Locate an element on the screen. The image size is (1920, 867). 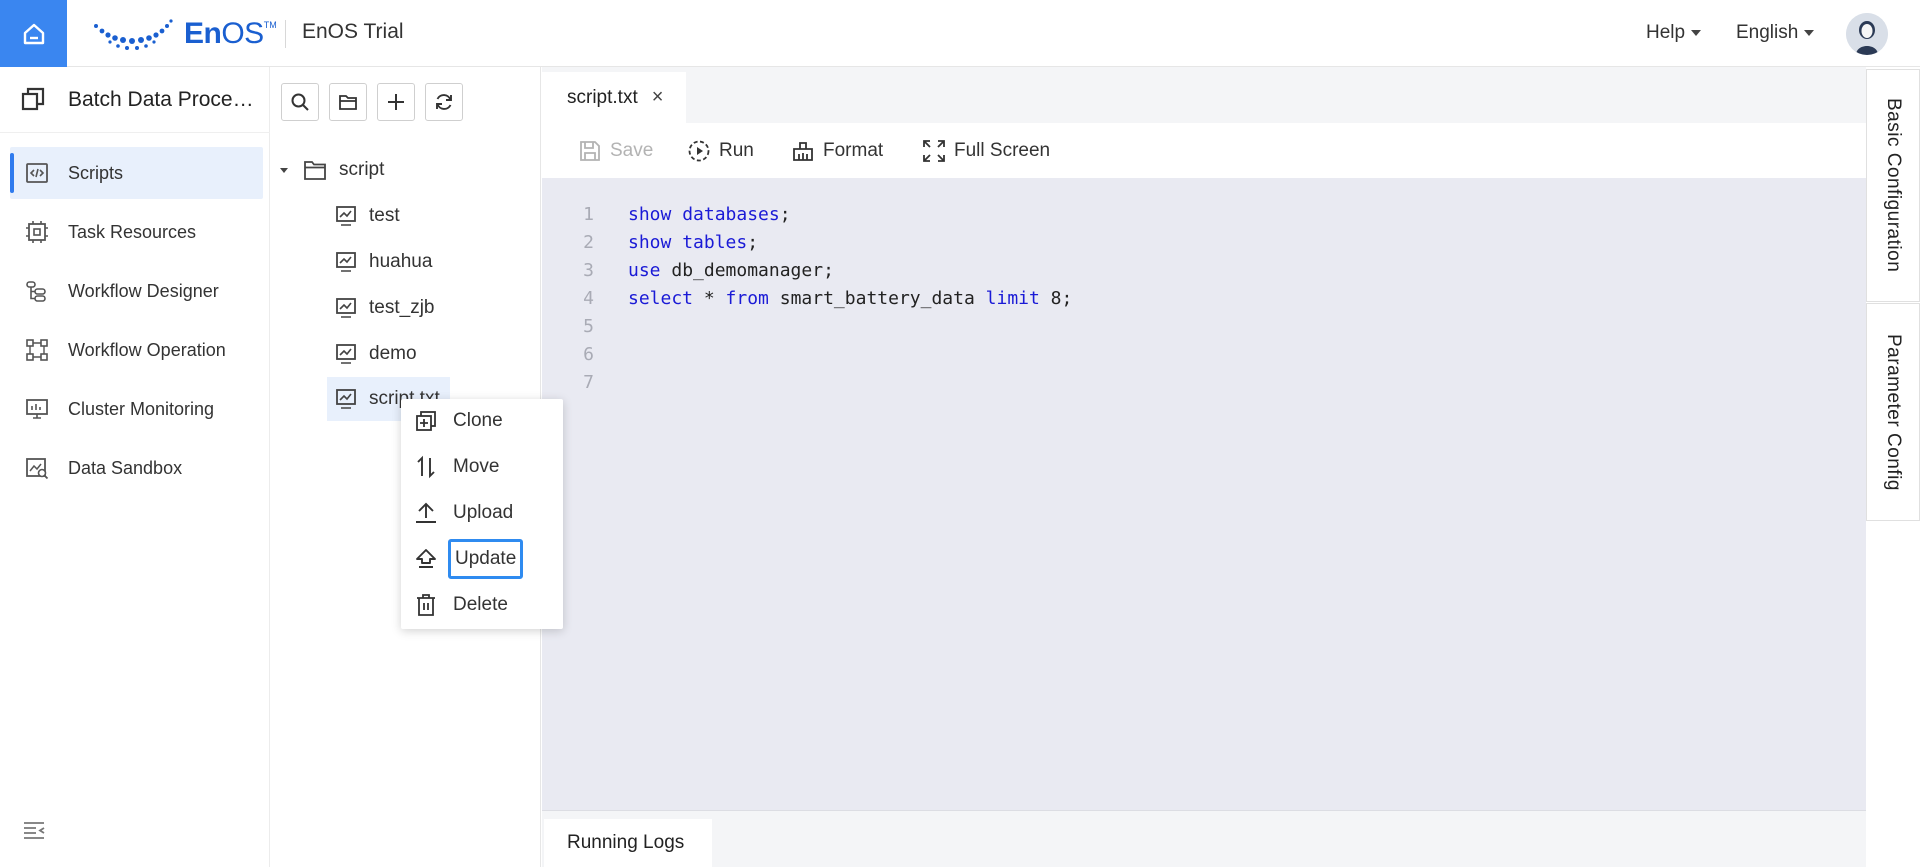
tab-parameter-config: Parameter Config is located at coordinates (1893, 412).